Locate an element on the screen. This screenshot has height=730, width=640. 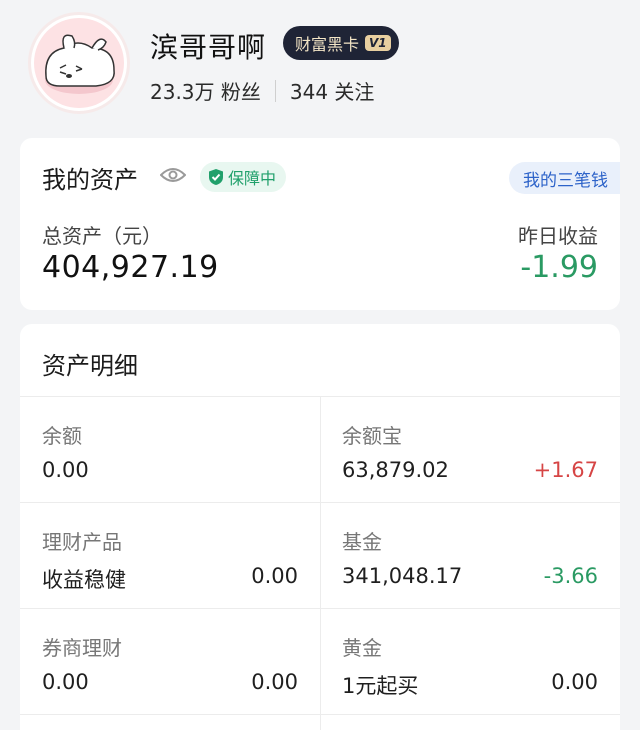
asset-cell-balance: 余额 0.00 is located at coordinates (170, 449).